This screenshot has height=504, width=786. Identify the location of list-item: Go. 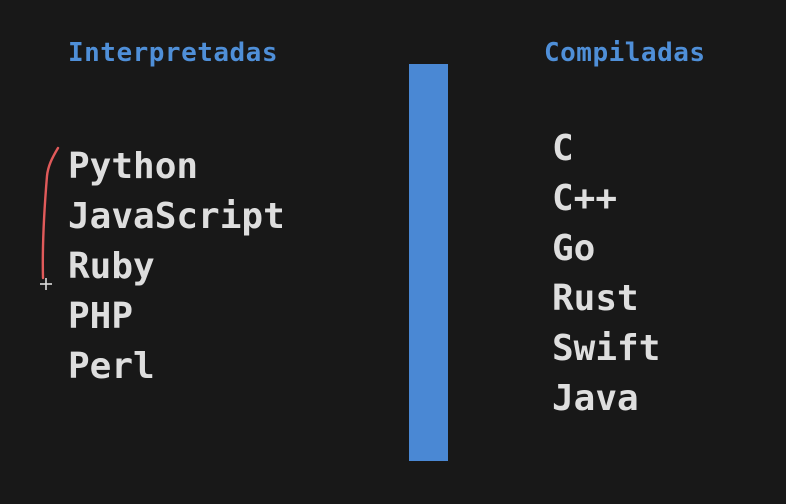
(574, 248).